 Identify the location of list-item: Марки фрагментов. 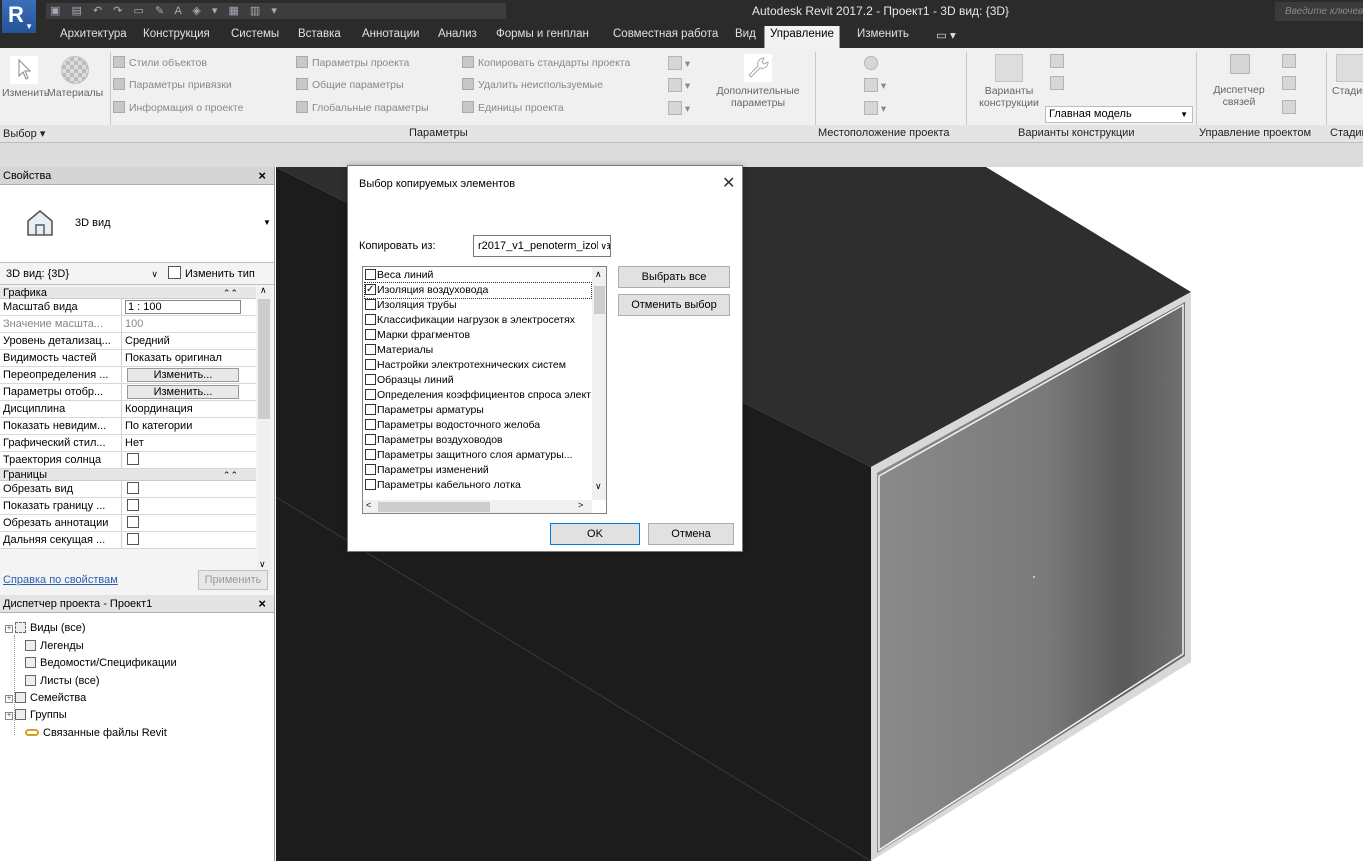
(478, 335).